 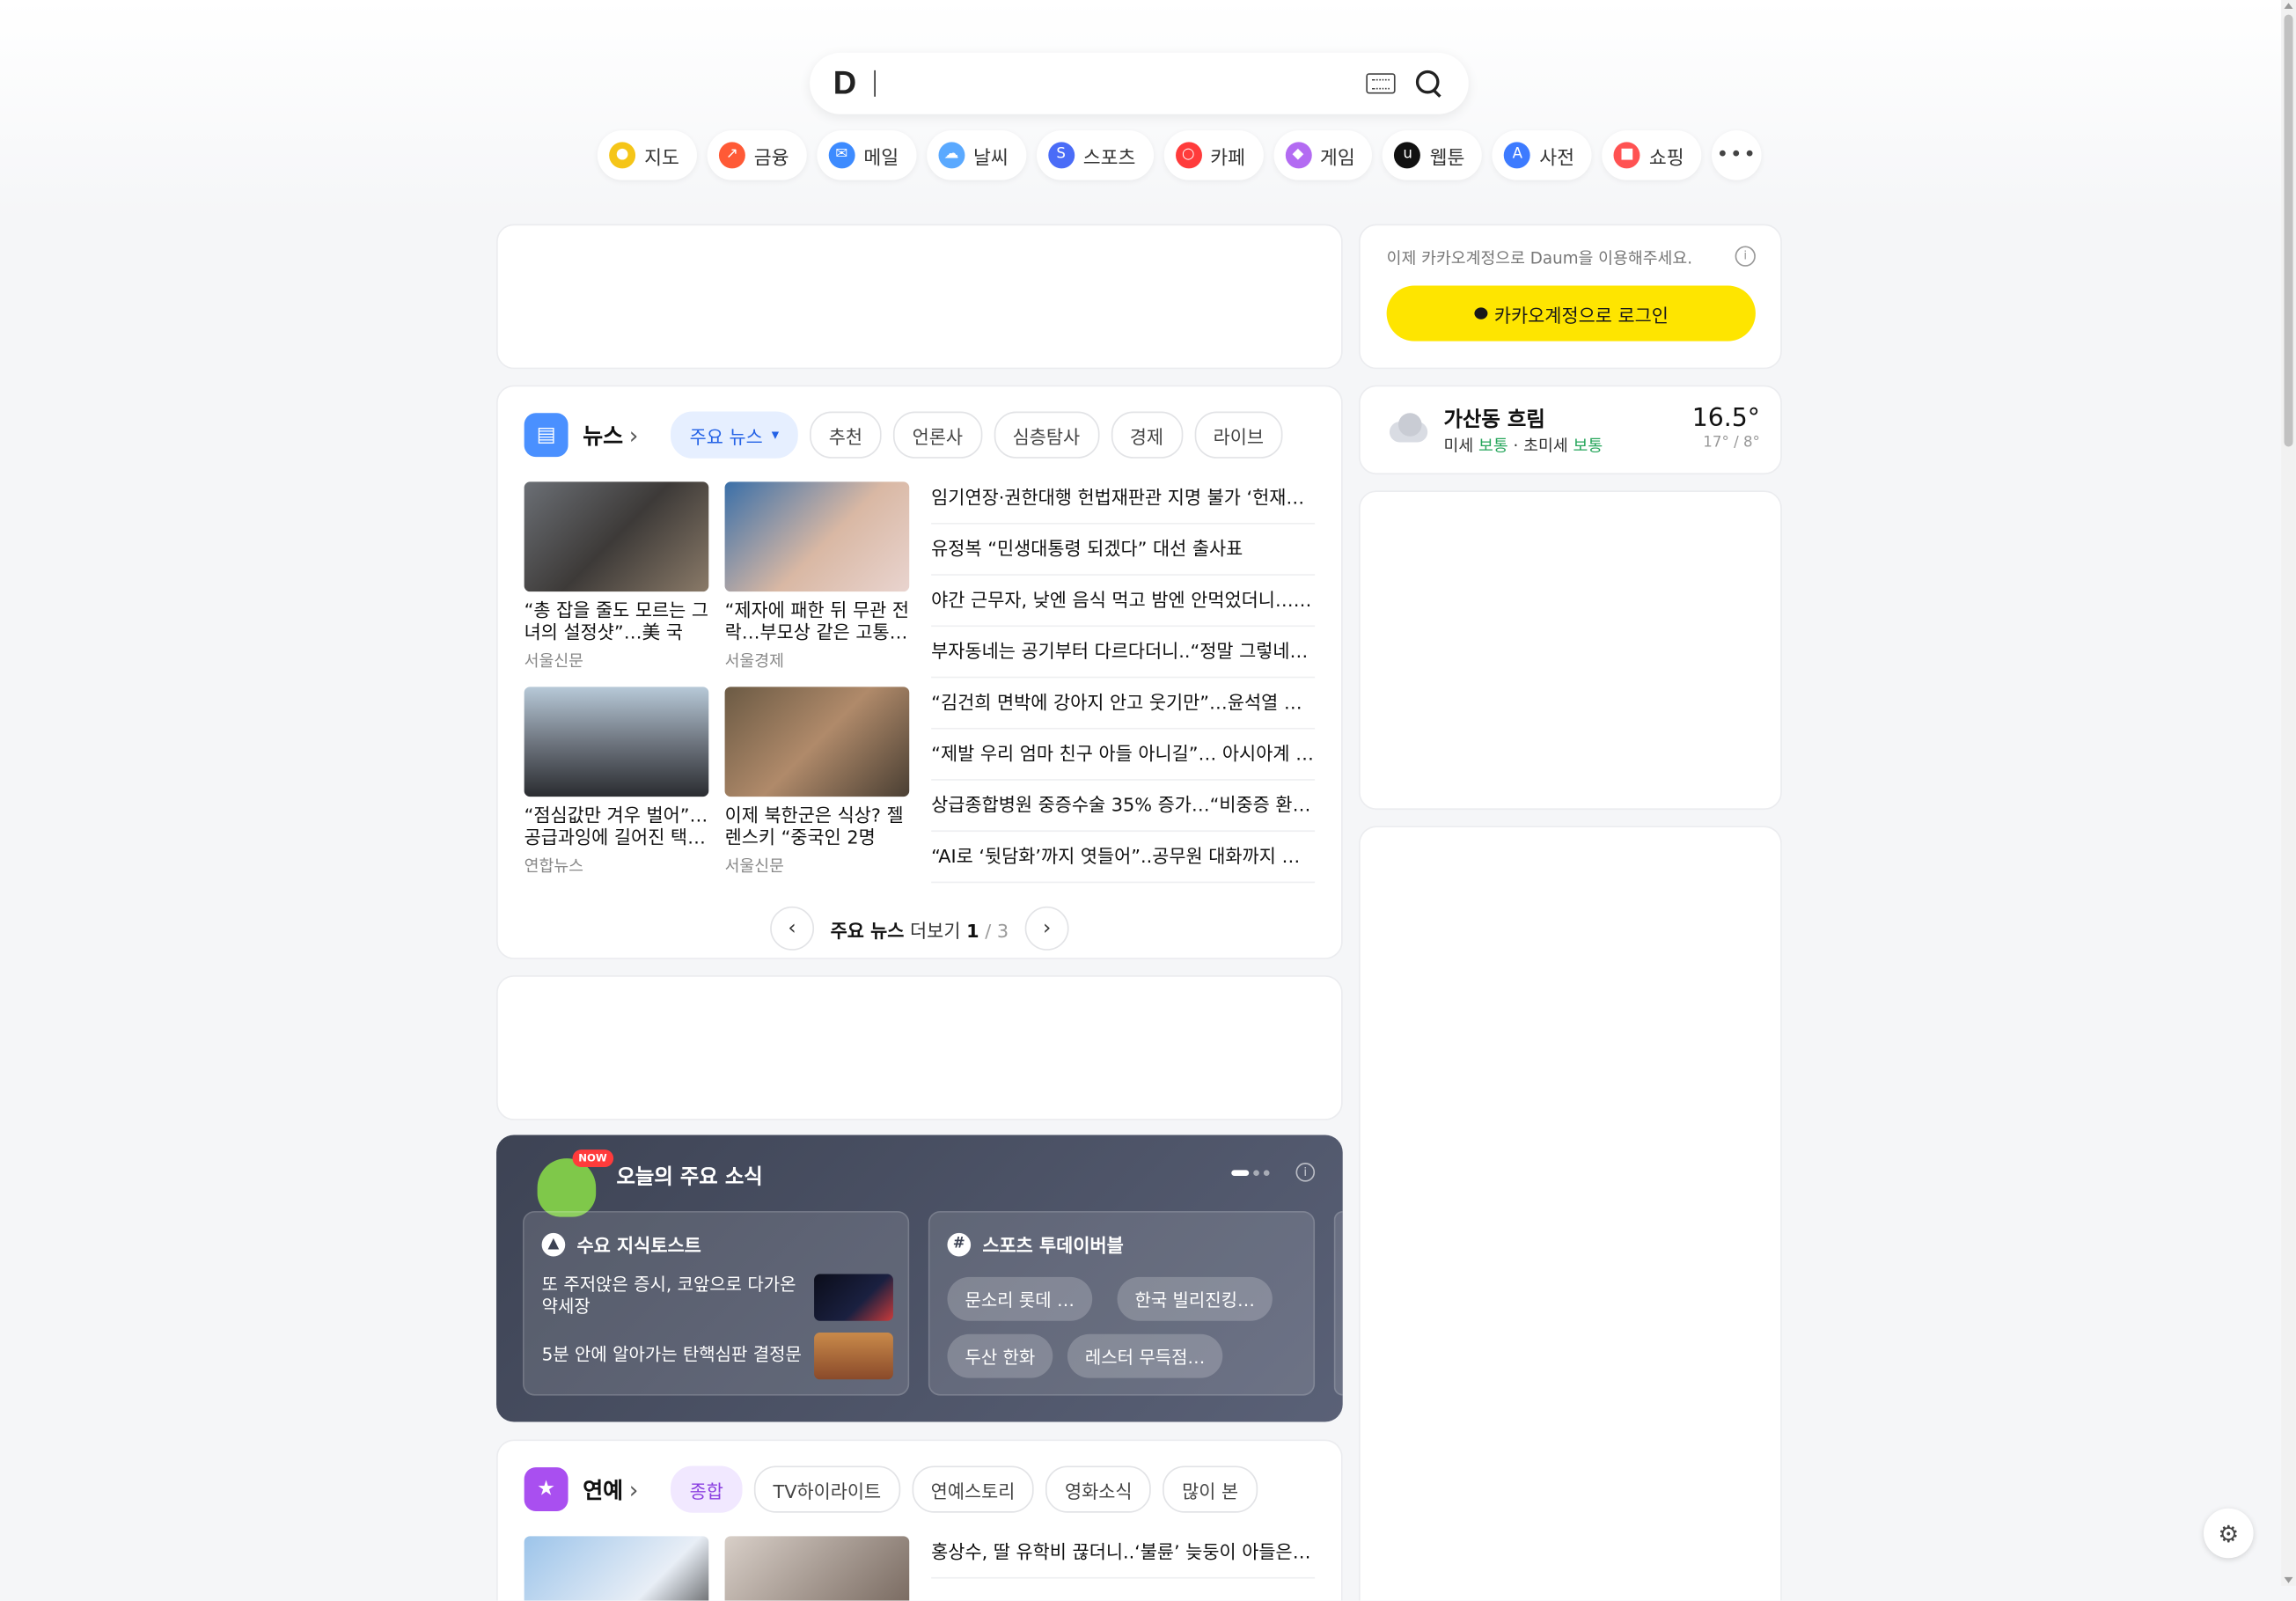 I want to click on webtoon-icon: u, so click(x=1407, y=156).